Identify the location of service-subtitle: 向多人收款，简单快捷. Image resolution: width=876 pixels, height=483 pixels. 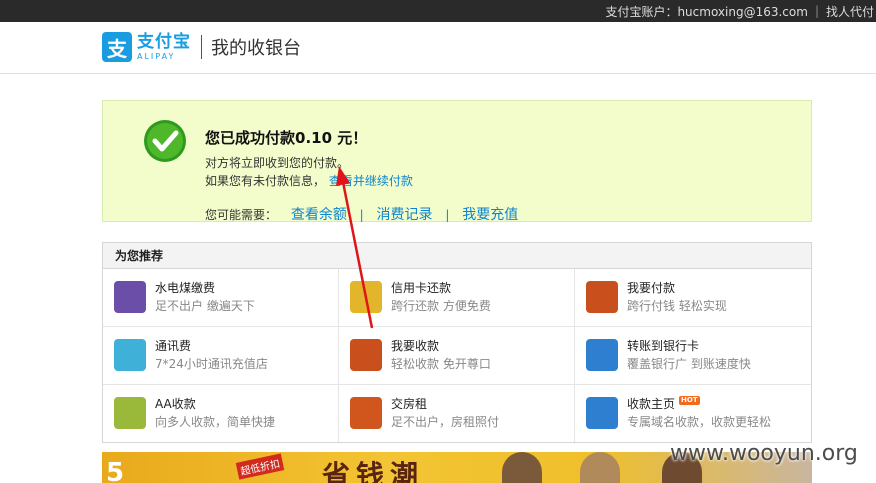
(215, 422).